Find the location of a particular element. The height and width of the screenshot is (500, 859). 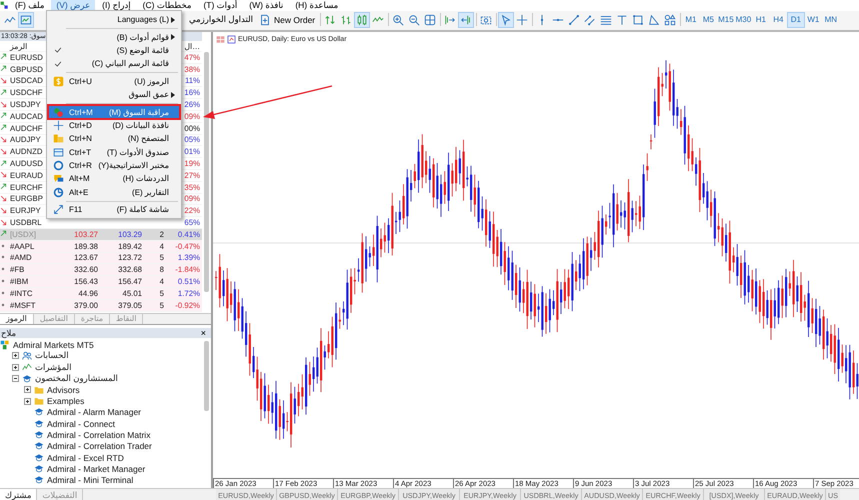

tree-item: Admiral - Correlation Trader is located at coordinates (99, 446).